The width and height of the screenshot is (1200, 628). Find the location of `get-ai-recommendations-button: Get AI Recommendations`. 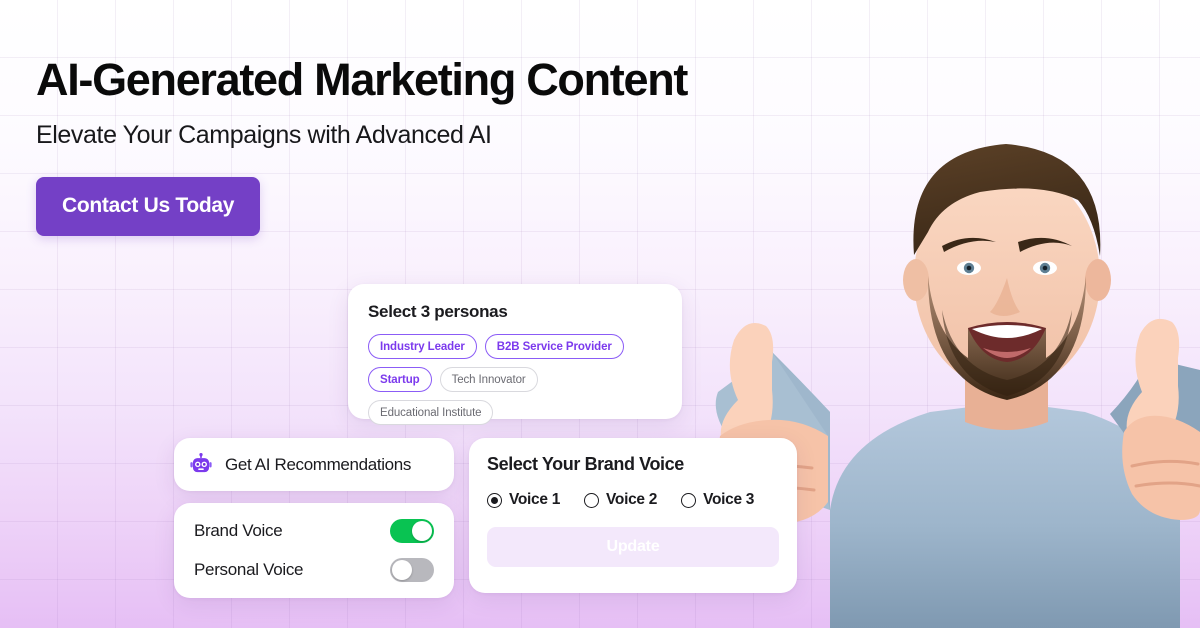

get-ai-recommendations-button: Get AI Recommendations is located at coordinates (314, 464).